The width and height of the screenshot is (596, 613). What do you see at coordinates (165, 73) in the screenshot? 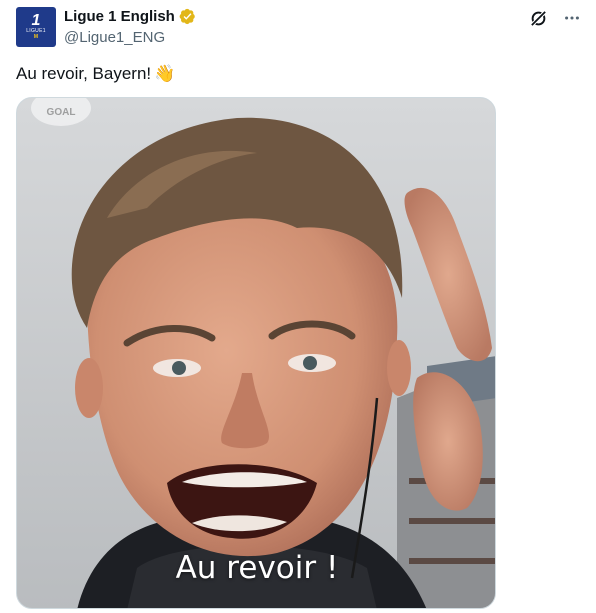
I see `waving-hand-emoji: 👋` at bounding box center [165, 73].